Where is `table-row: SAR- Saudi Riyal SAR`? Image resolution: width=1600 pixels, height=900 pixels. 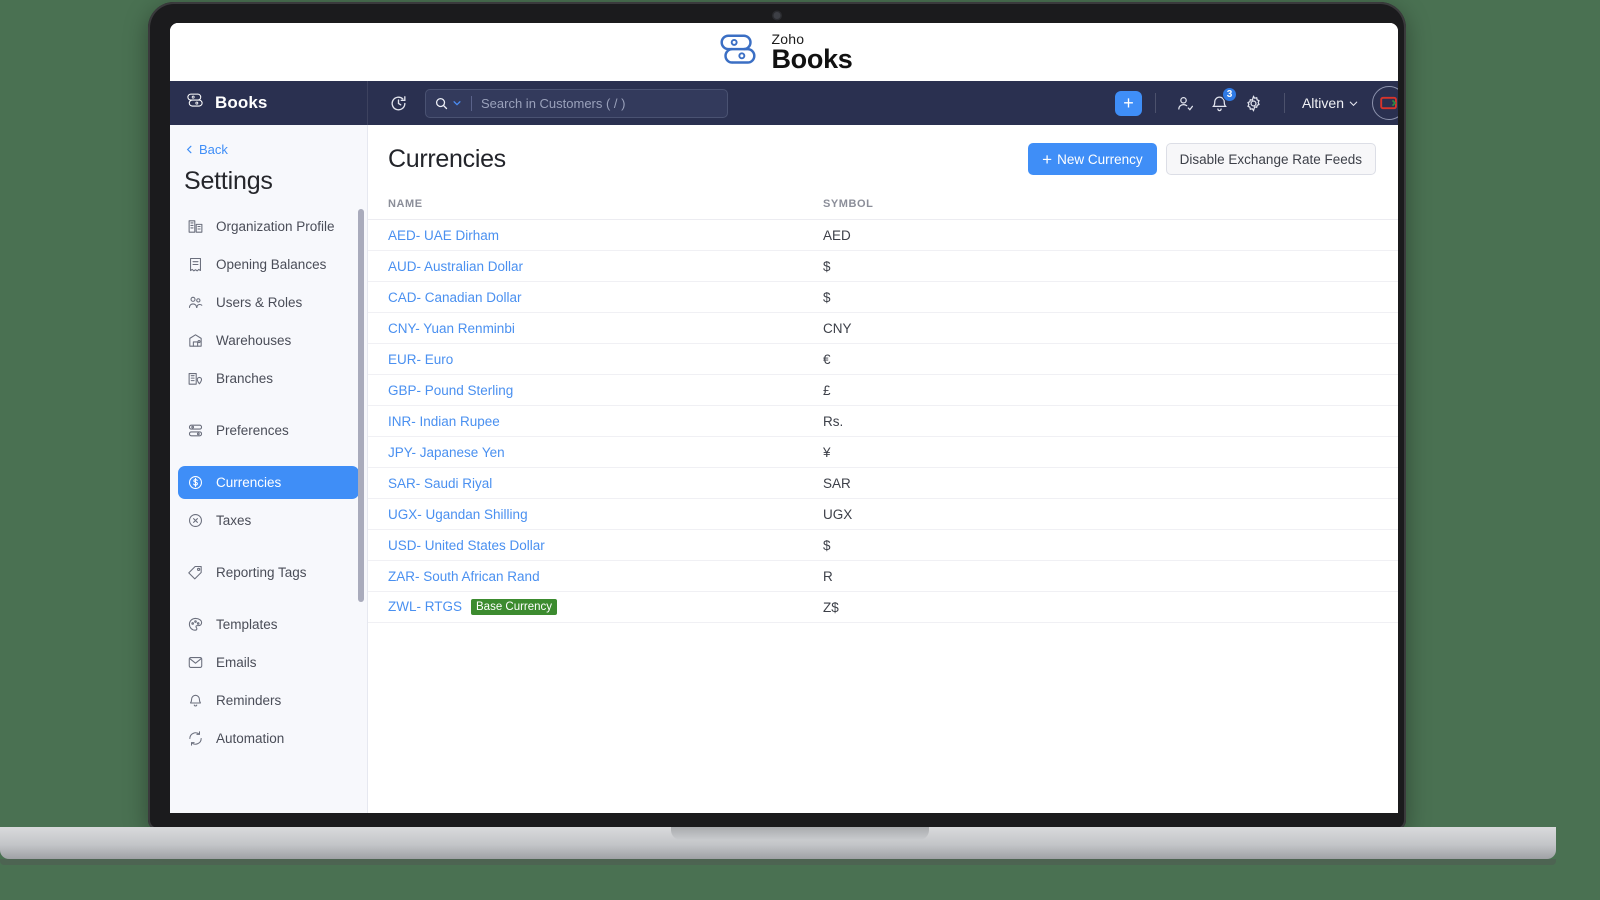
table-row: SAR- Saudi Riyal SAR is located at coordinates (883, 483).